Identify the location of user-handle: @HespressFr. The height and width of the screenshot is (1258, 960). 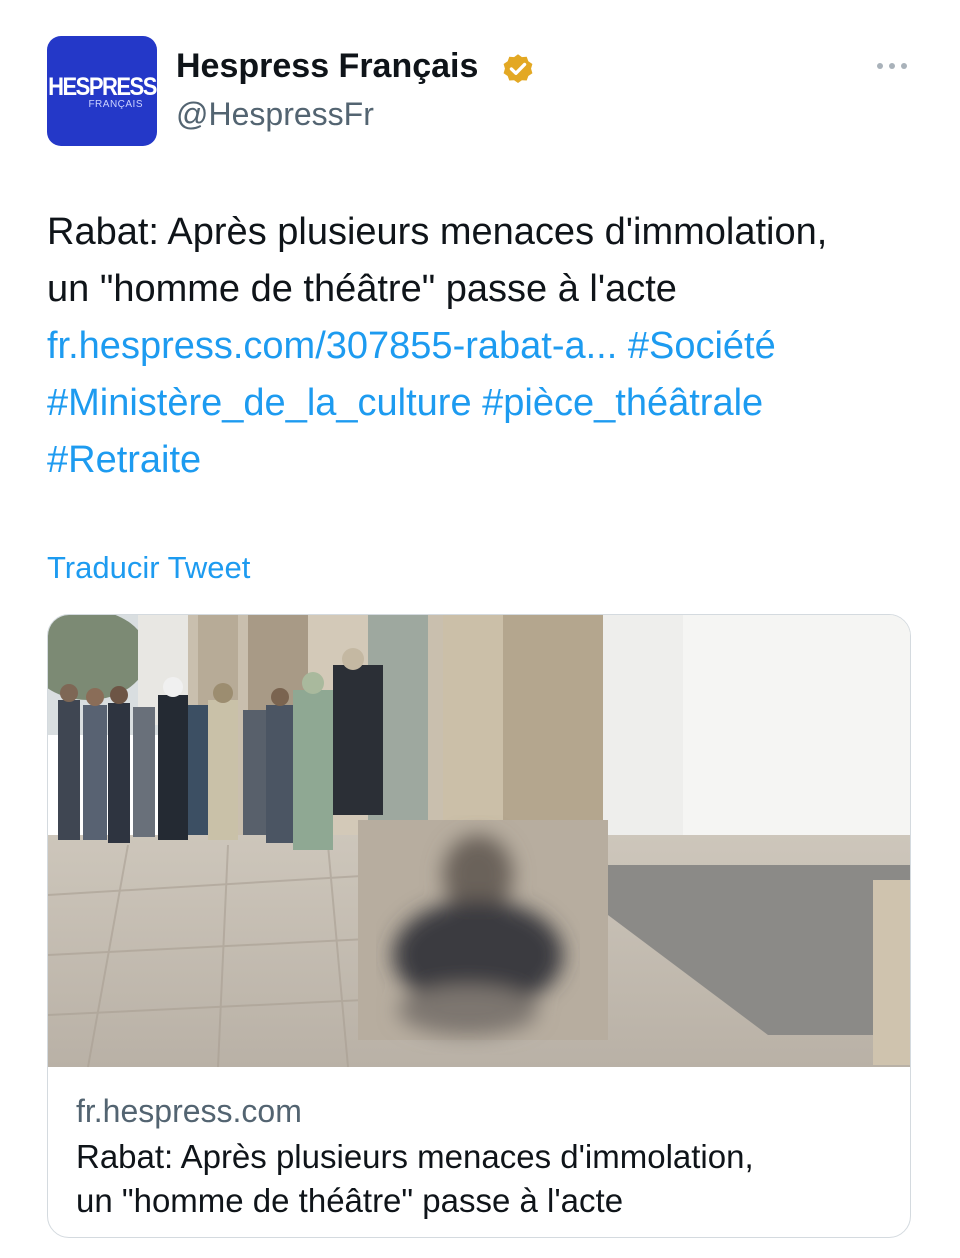
(275, 114).